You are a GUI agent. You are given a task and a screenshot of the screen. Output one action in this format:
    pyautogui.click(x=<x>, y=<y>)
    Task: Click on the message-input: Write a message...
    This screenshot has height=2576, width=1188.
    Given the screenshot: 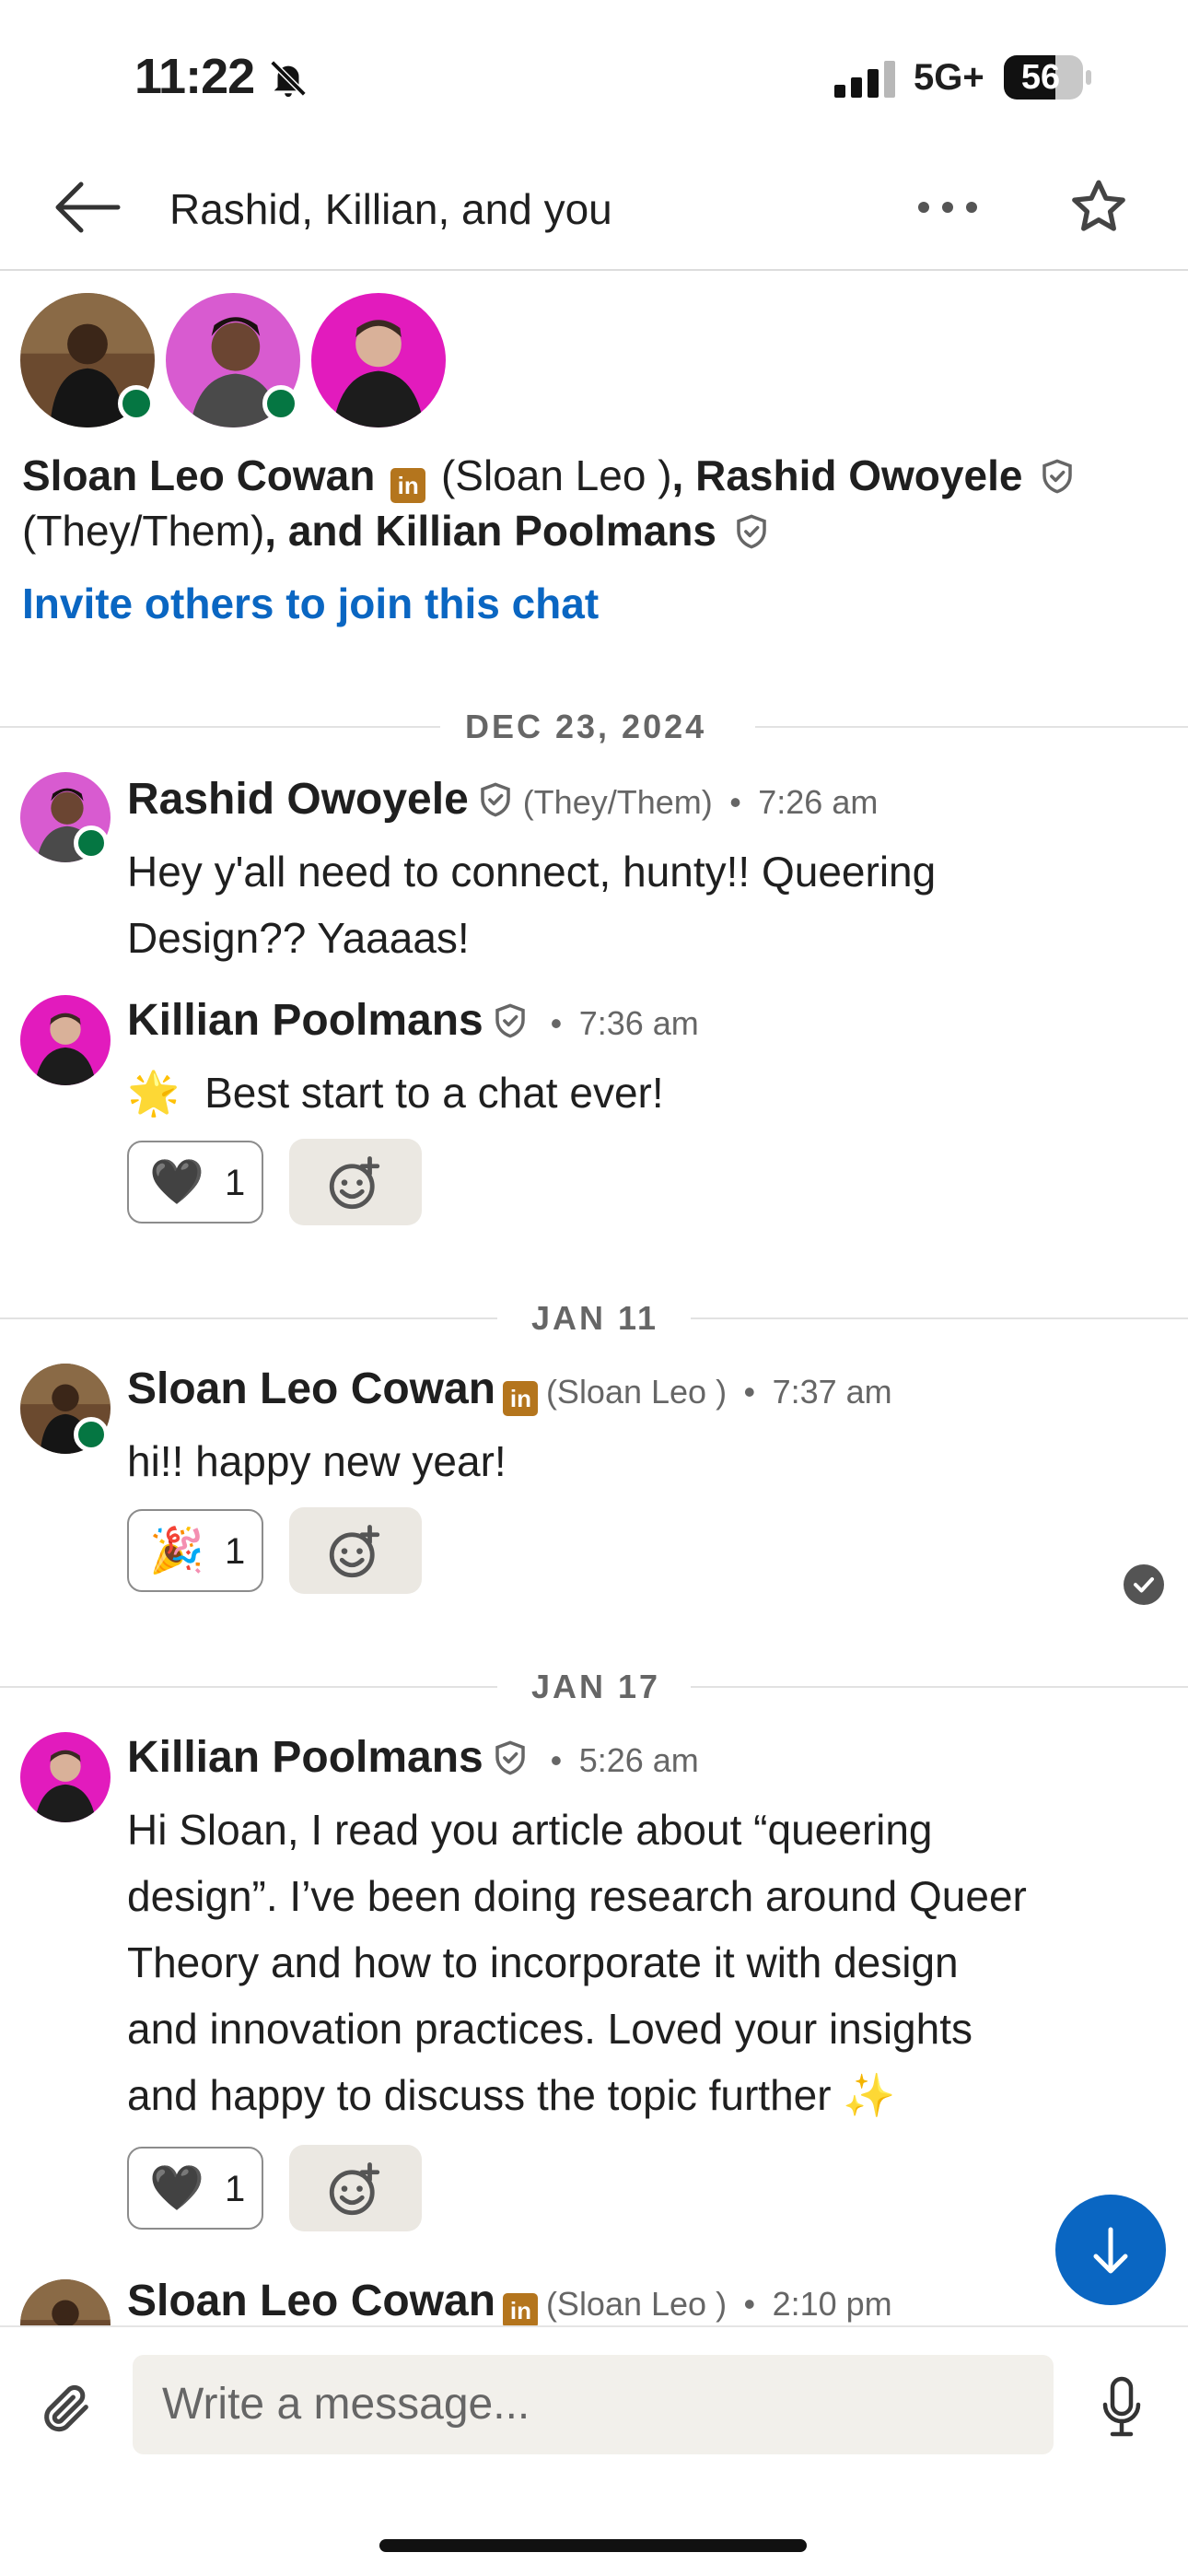 What is the action you would take?
    pyautogui.click(x=593, y=2404)
    